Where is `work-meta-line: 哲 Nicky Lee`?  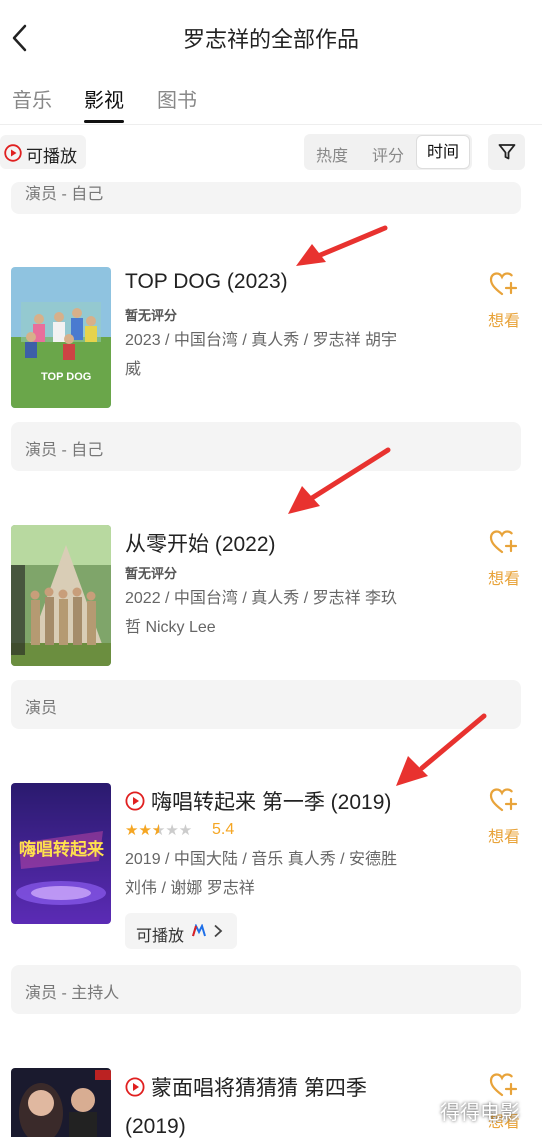 work-meta-line: 哲 Nicky Lee is located at coordinates (170, 627).